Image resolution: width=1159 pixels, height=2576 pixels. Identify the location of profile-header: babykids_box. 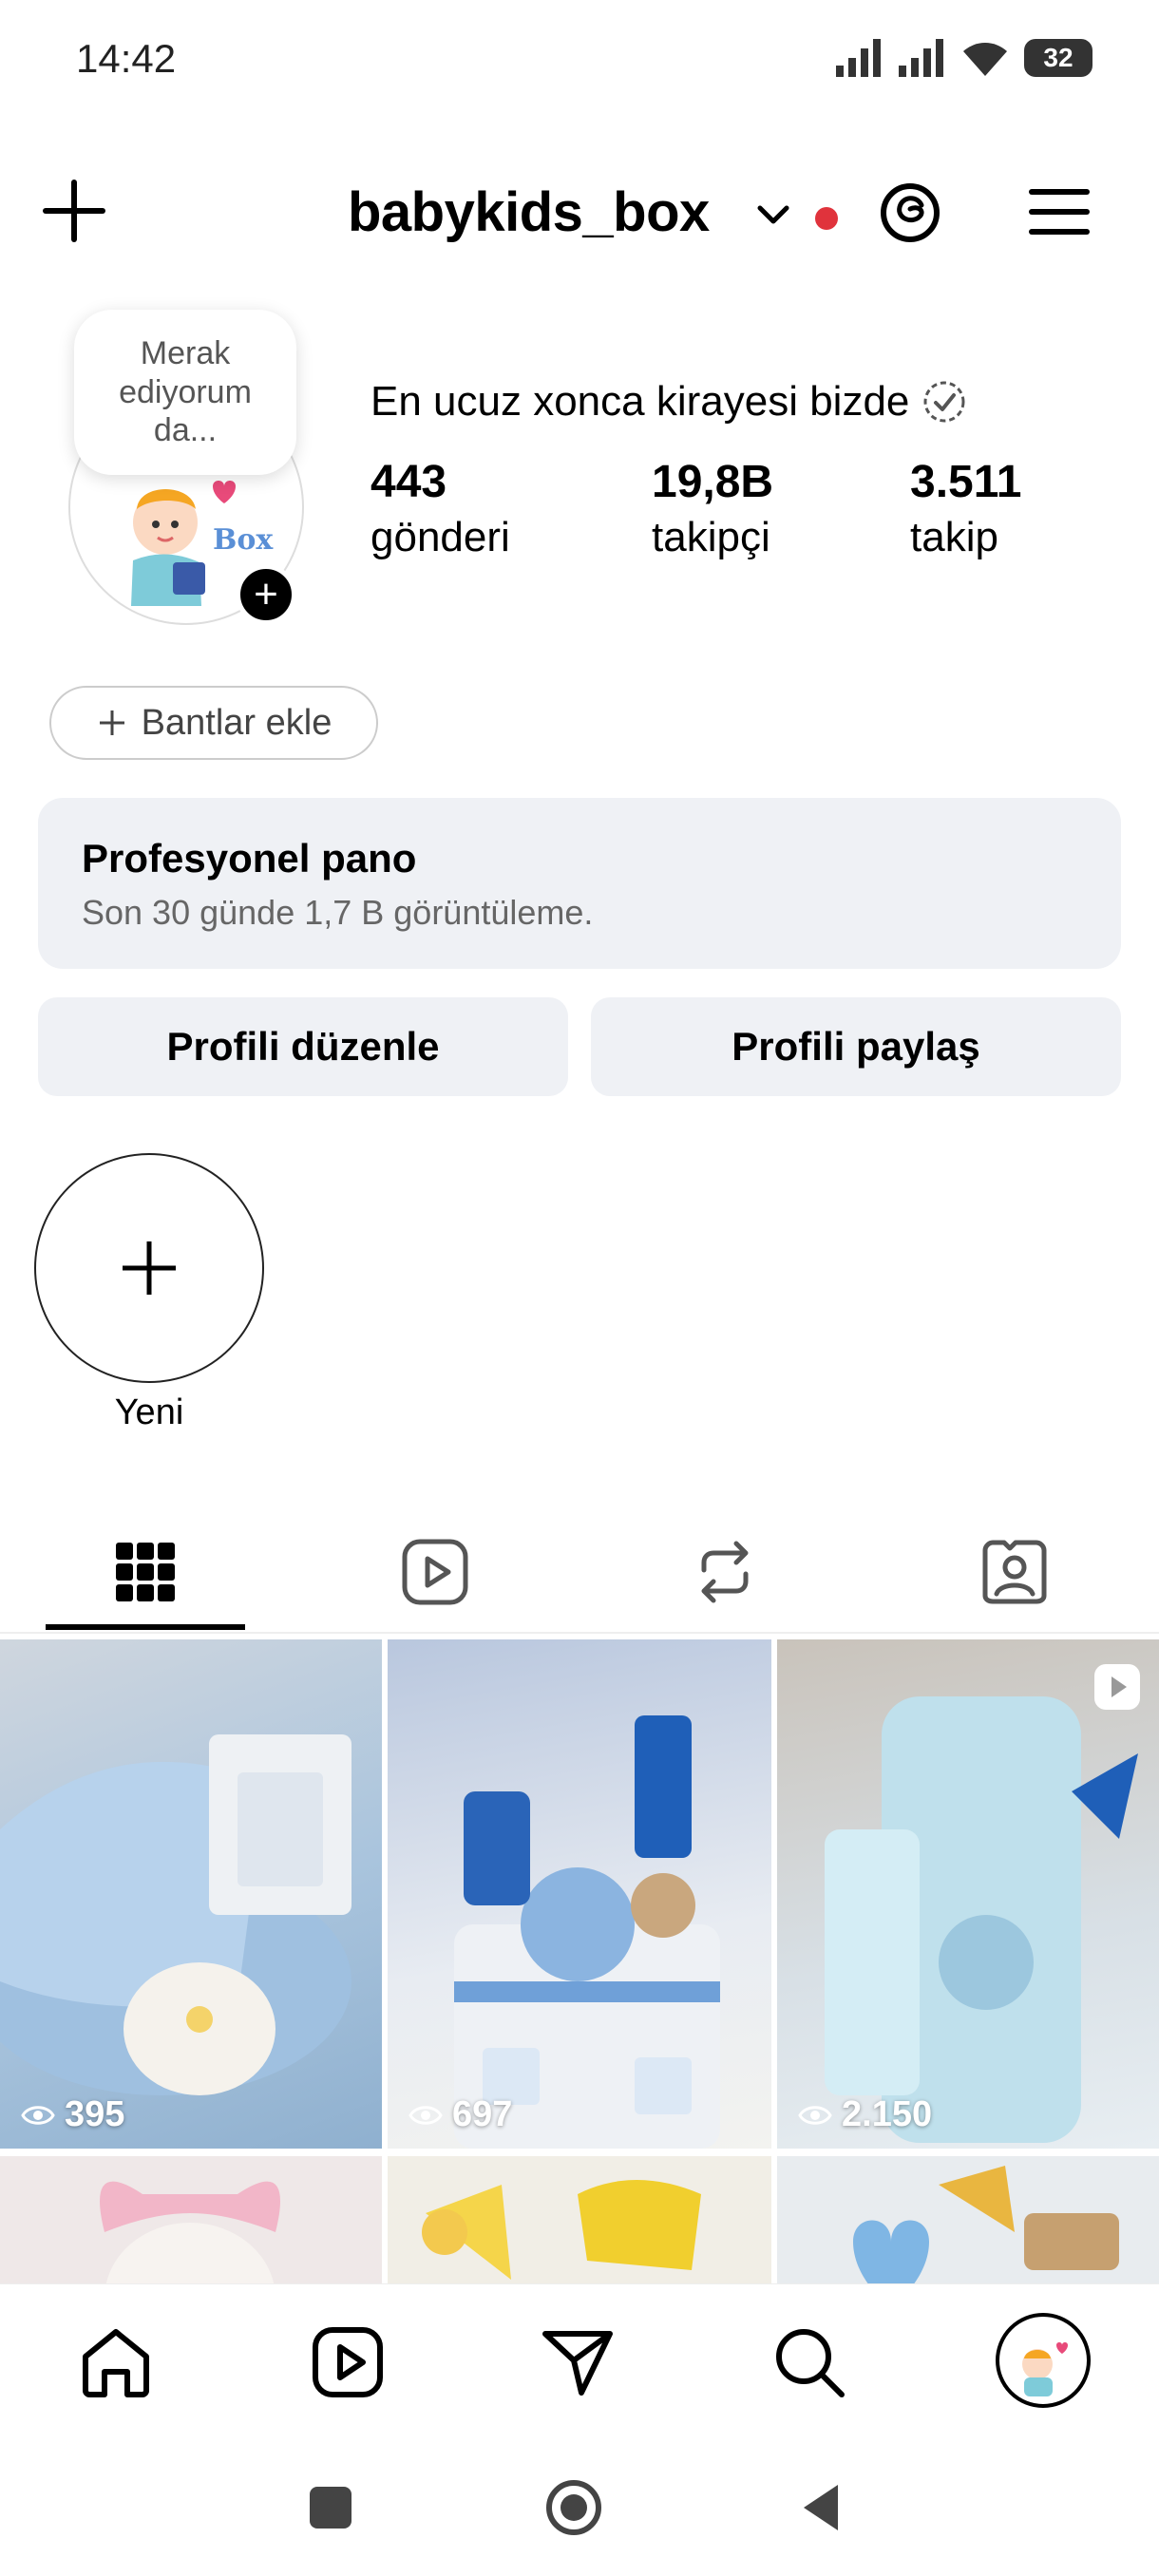
(579, 208).